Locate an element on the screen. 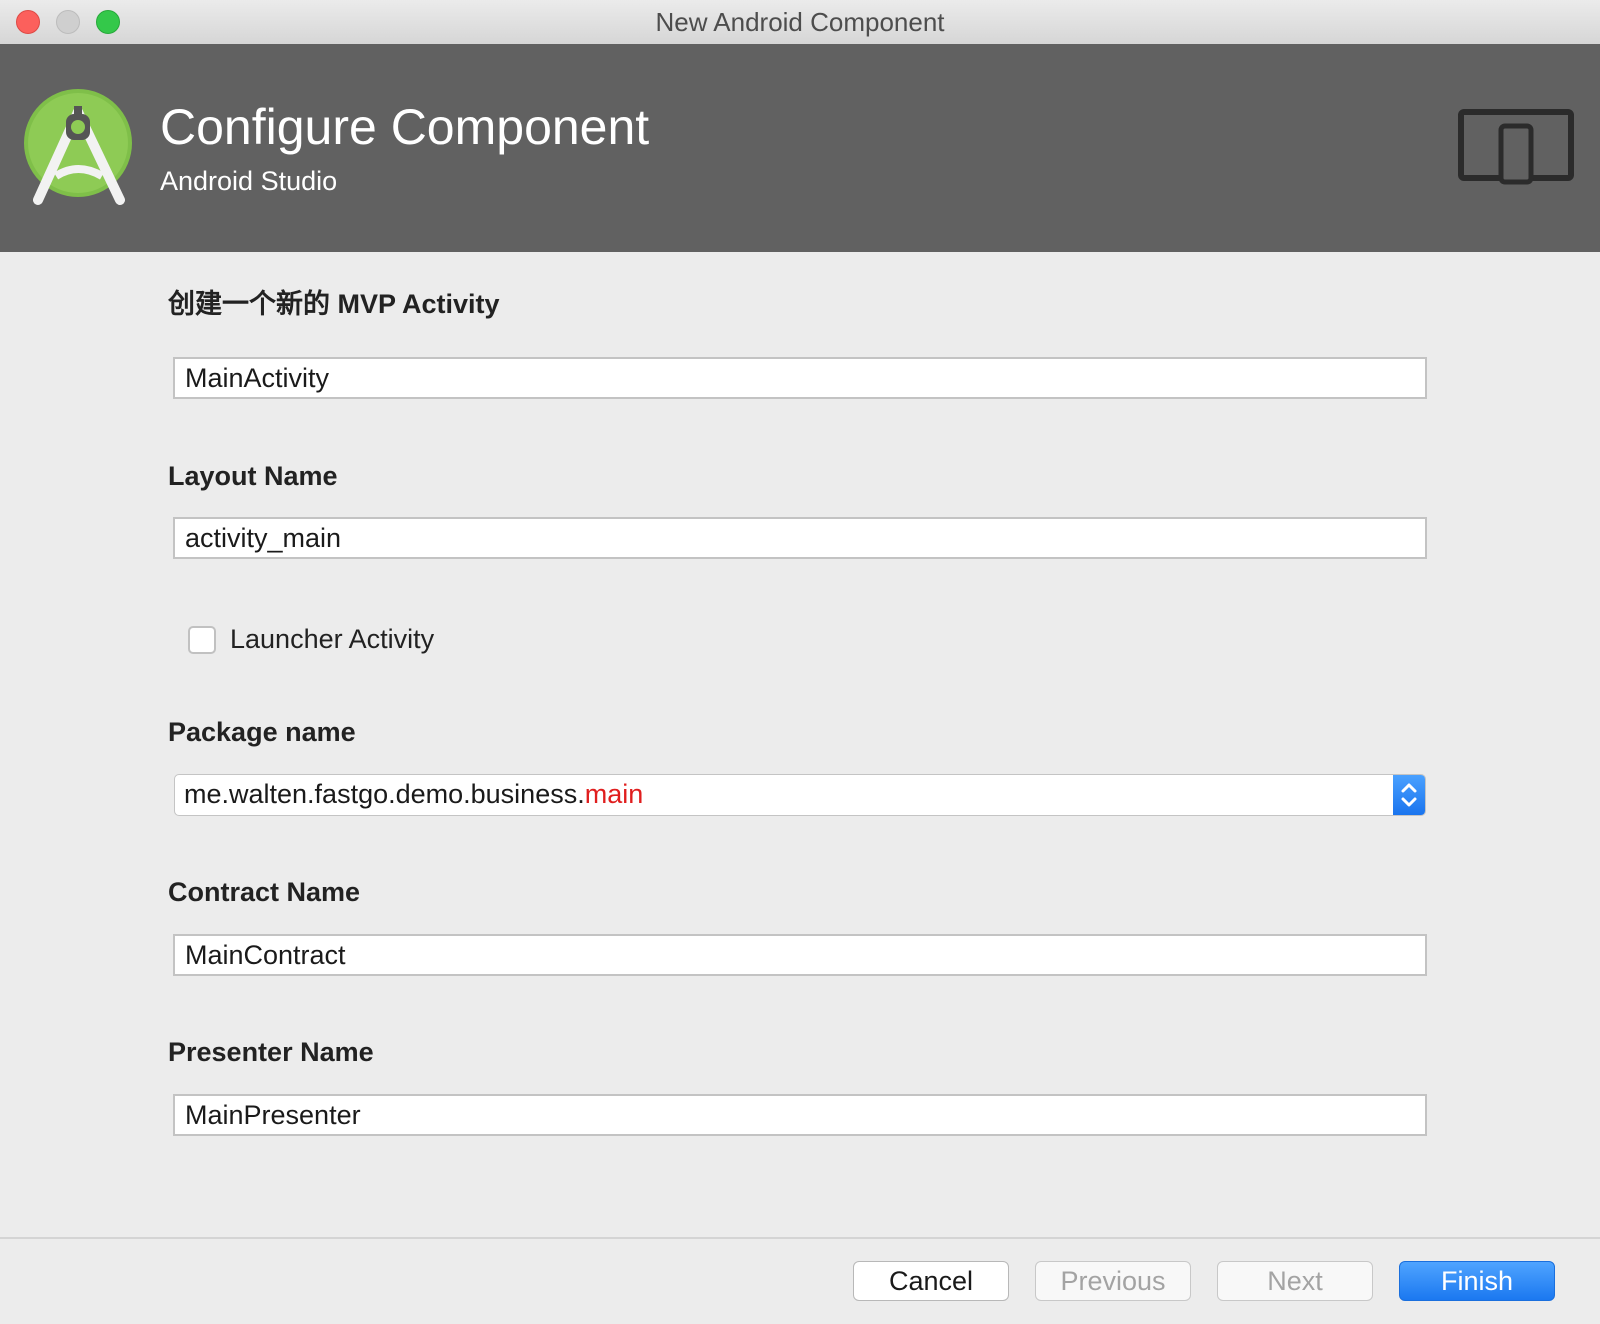  package-name-value: me.walten.fastgo.demo.business.main is located at coordinates (413, 794).